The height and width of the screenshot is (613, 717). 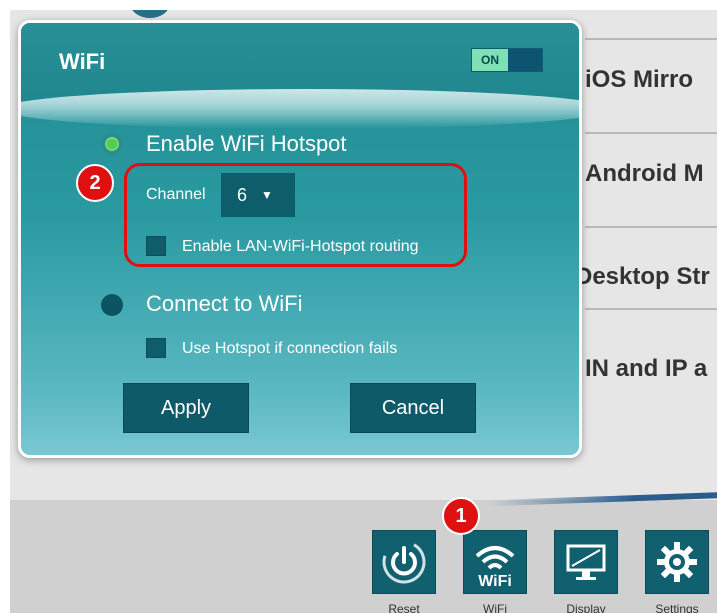 I want to click on display-icon, so click(x=586, y=562).